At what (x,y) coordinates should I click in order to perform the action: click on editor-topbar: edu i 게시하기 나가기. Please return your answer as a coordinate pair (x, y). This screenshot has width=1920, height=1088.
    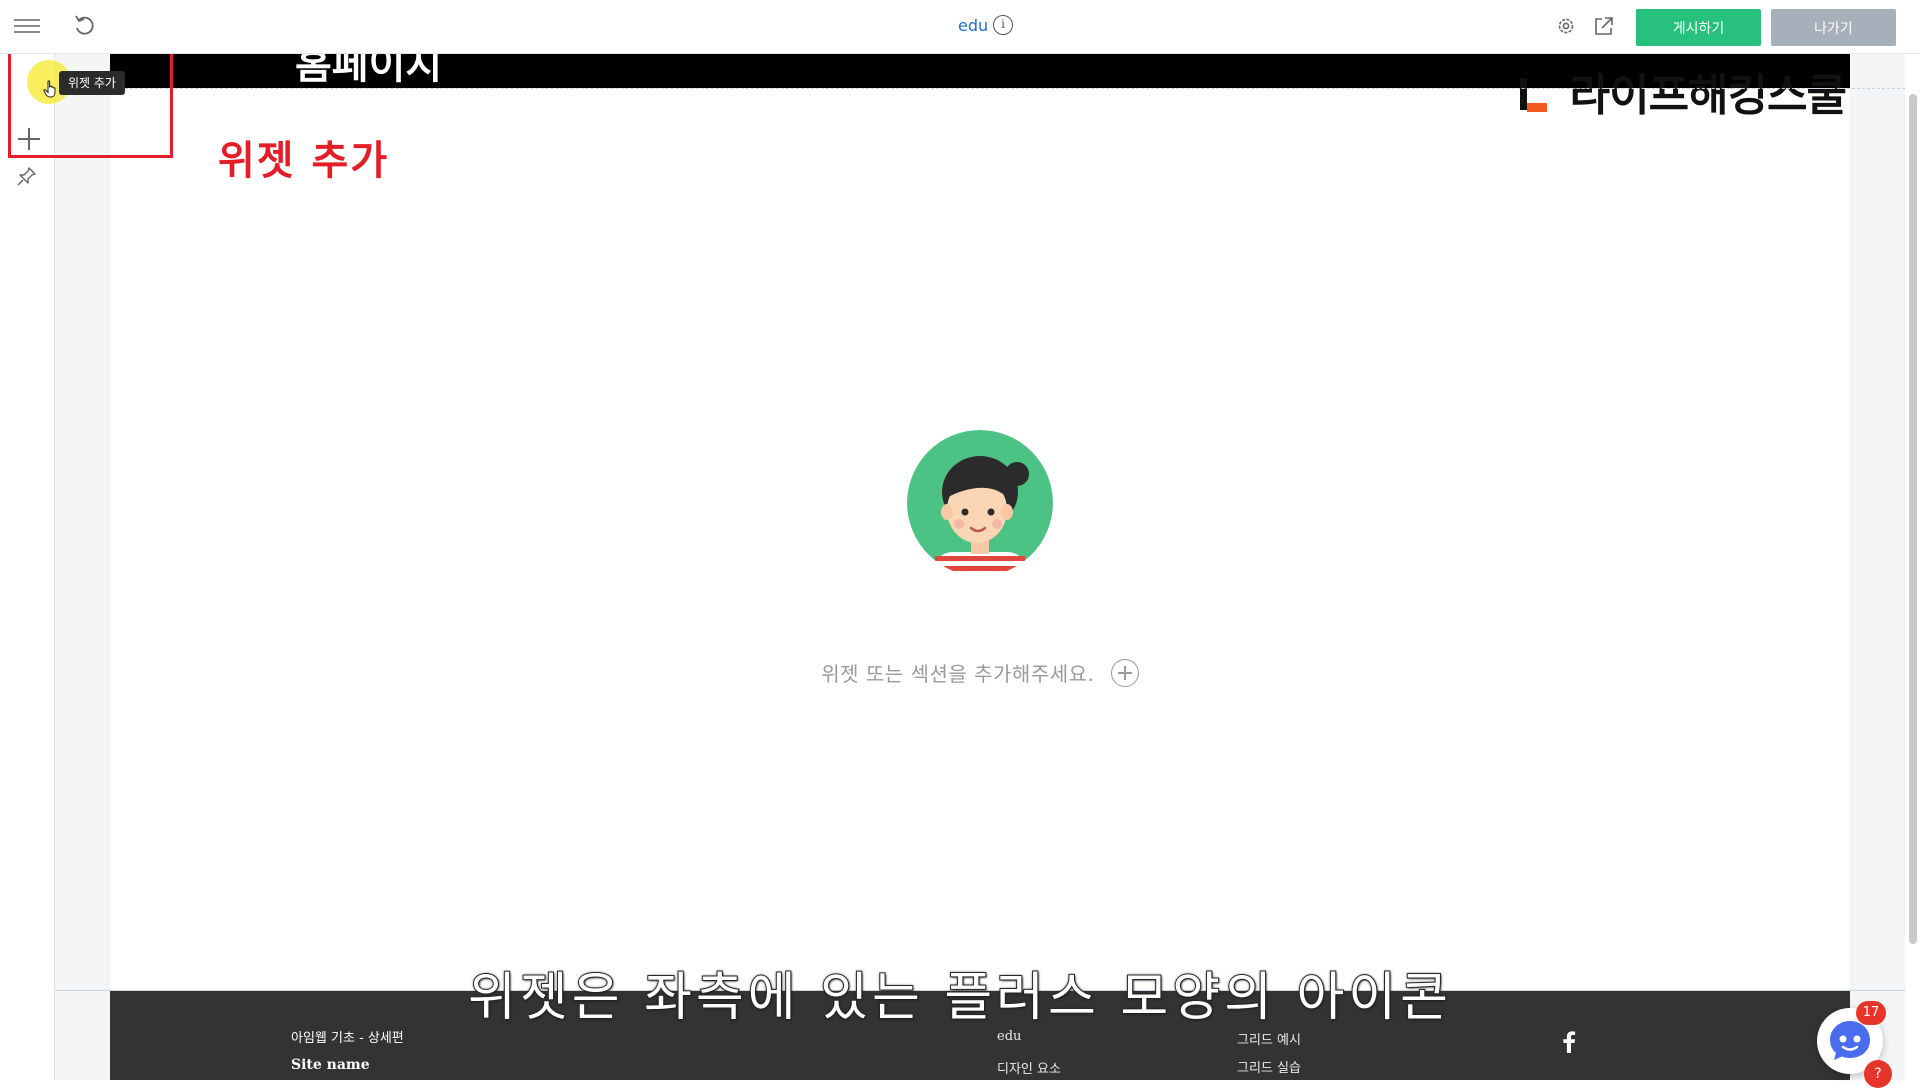
    Looking at the image, I should click on (960, 27).